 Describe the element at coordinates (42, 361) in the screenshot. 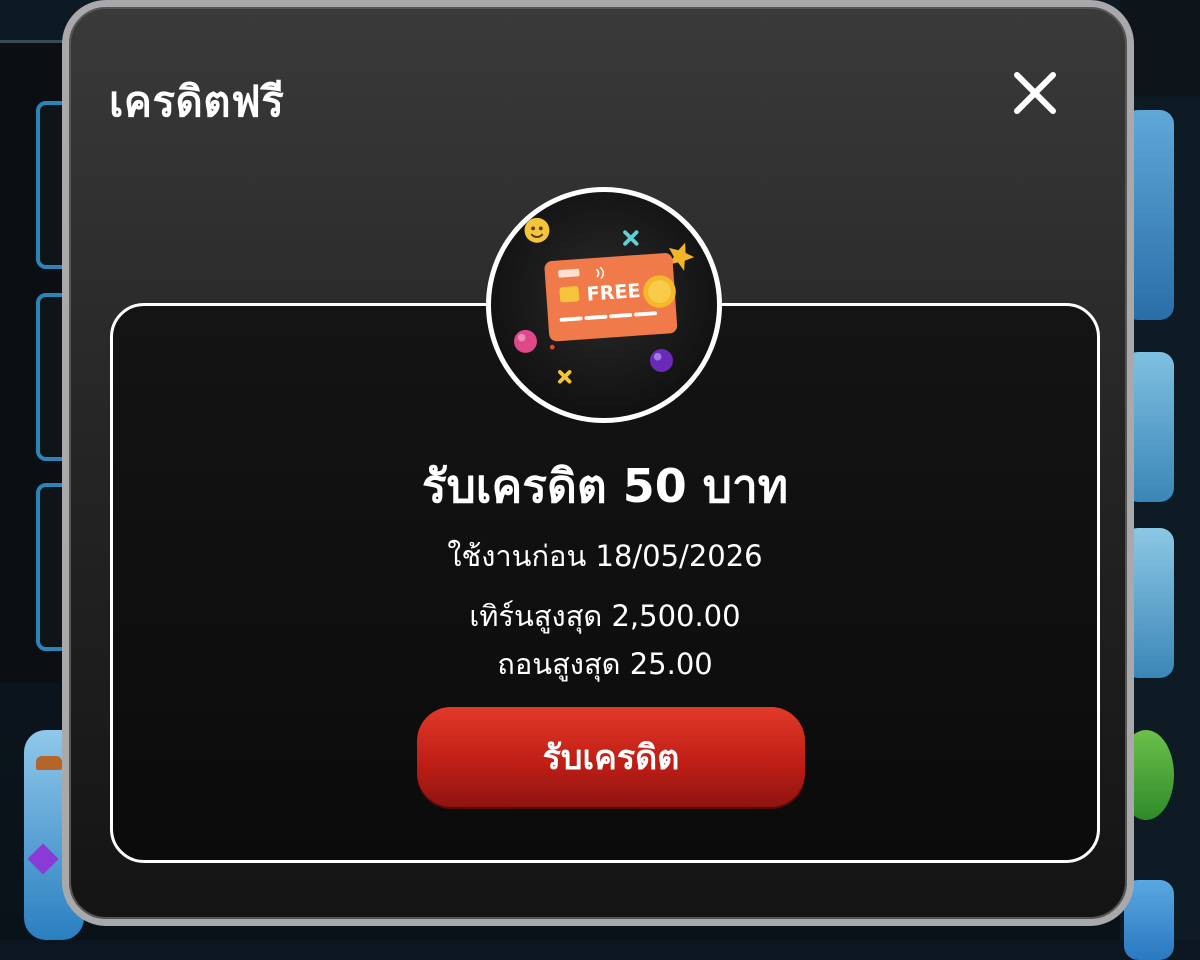

I see `background-left-panel` at that location.